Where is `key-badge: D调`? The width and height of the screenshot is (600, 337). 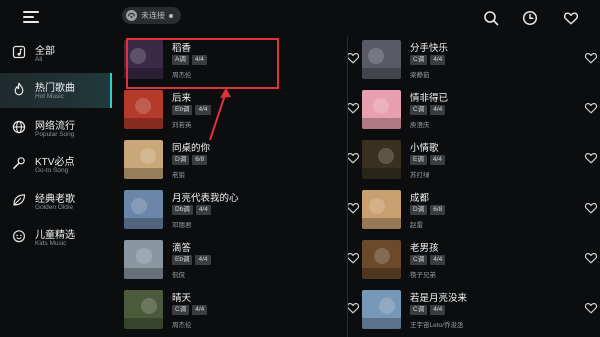
key-badge: D调 is located at coordinates (181, 160).